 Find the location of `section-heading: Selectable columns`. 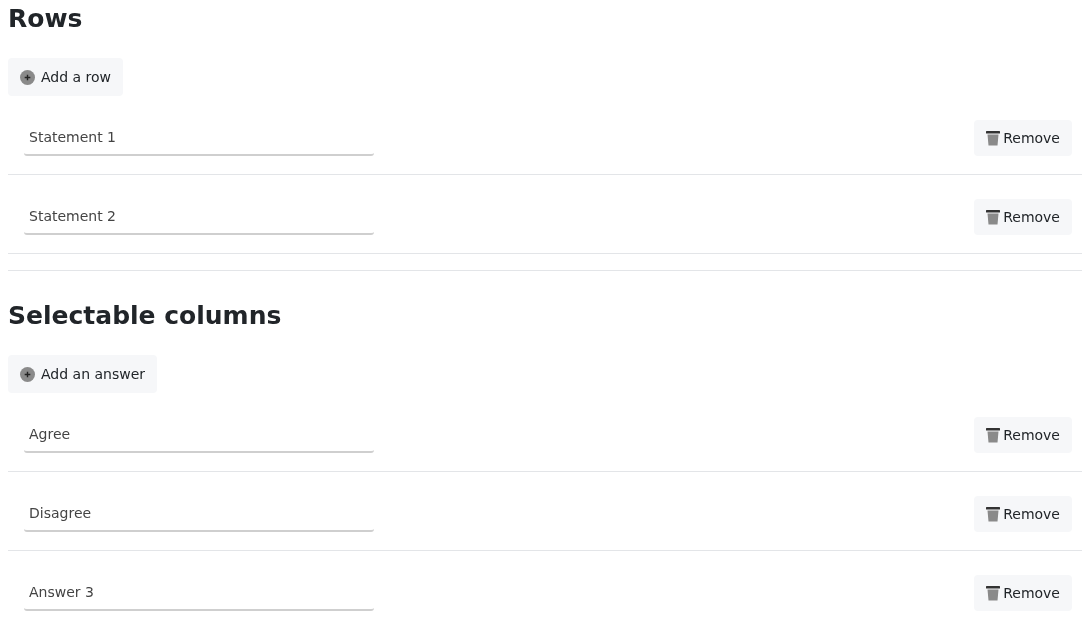

section-heading: Selectable columns is located at coordinates (145, 316).